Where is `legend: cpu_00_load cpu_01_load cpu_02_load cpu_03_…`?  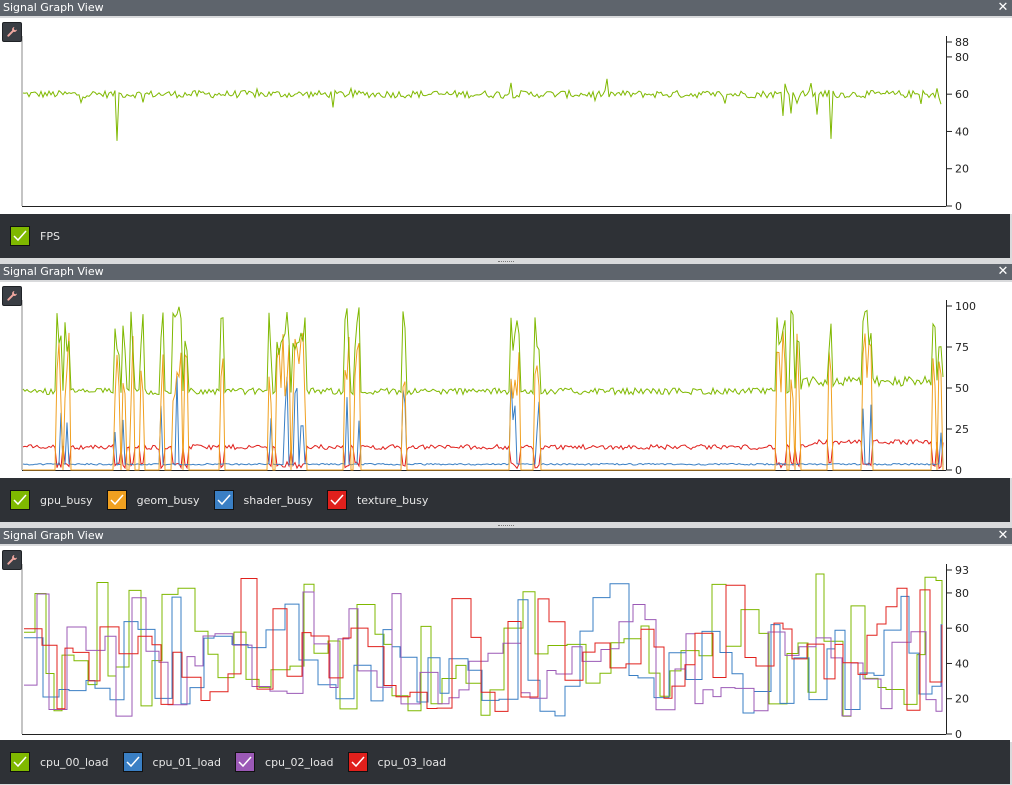 legend: cpu_00_load cpu_01_load cpu_02_load cpu_03_… is located at coordinates (505, 762).